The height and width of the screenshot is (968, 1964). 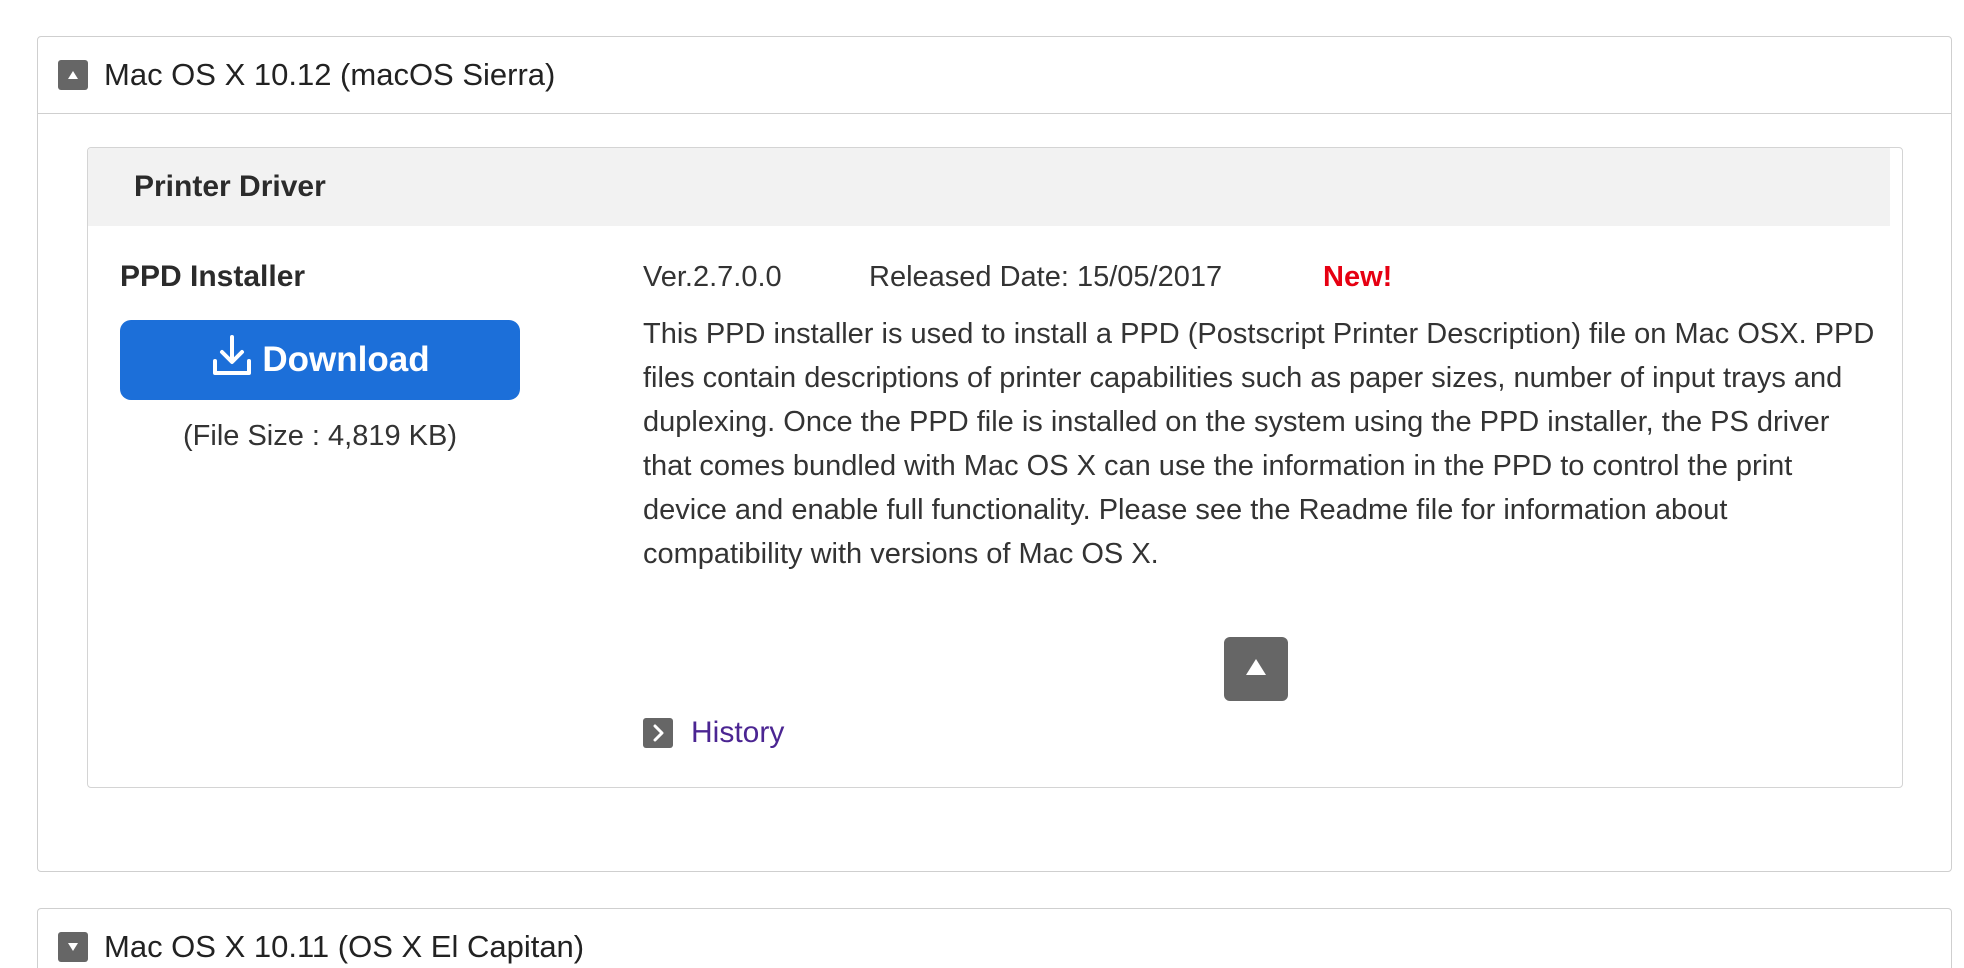 I want to click on history-label: History, so click(x=738, y=732).